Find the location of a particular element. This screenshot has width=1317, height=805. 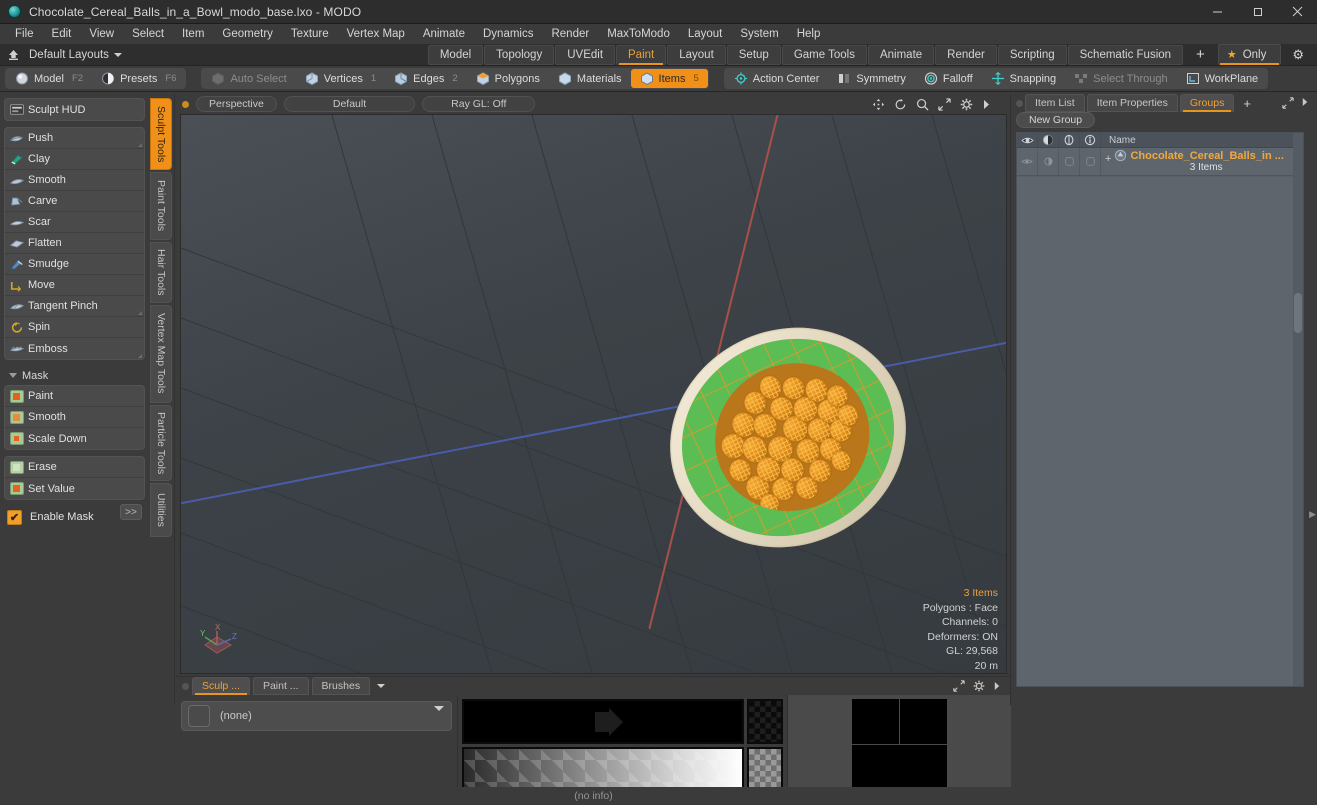

mode-button-vertices: Vertices 1 is located at coordinates (340, 78).